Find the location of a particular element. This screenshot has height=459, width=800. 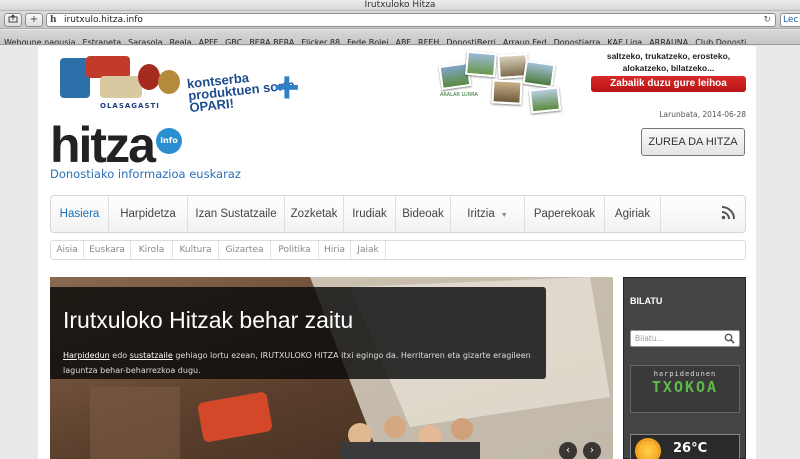

site-favicon: h is located at coordinates (53, 20).